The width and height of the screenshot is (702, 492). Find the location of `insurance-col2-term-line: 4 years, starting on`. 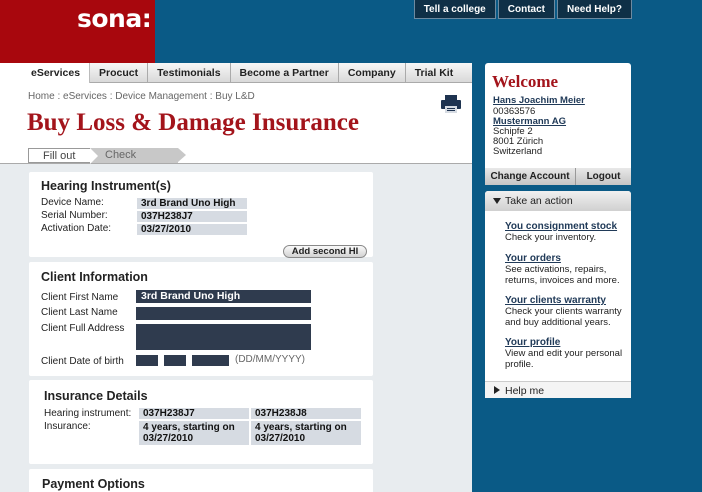

insurance-col2-term-line: 4 years, starting on is located at coordinates (301, 427).